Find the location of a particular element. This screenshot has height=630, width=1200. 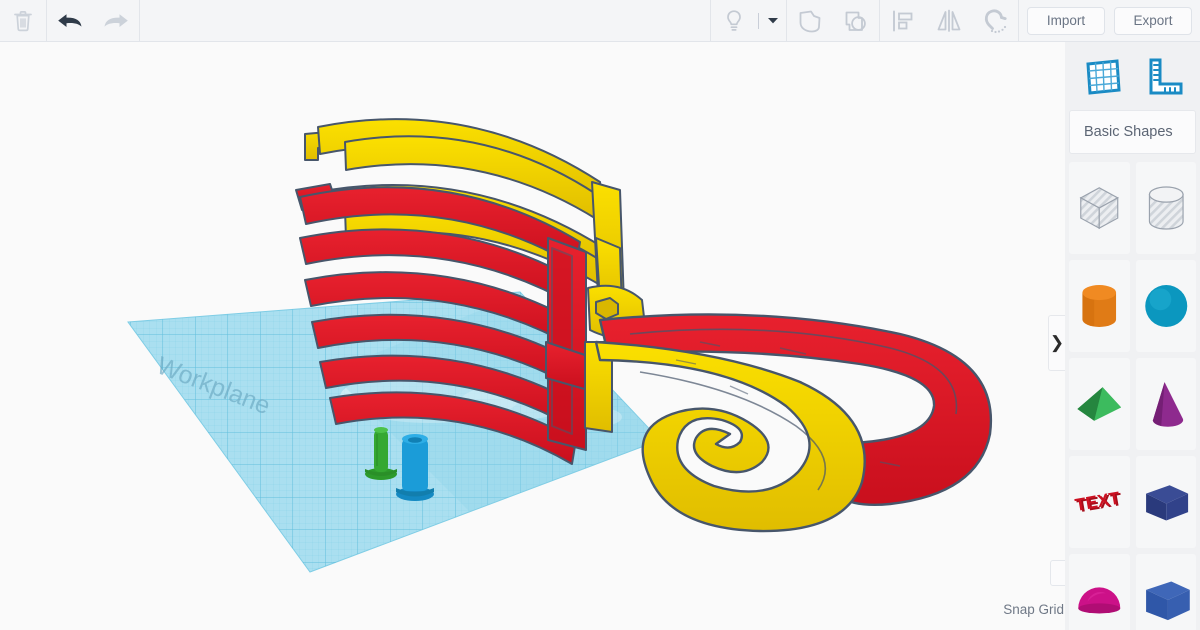

box-icon is located at coordinates (1166, 503).